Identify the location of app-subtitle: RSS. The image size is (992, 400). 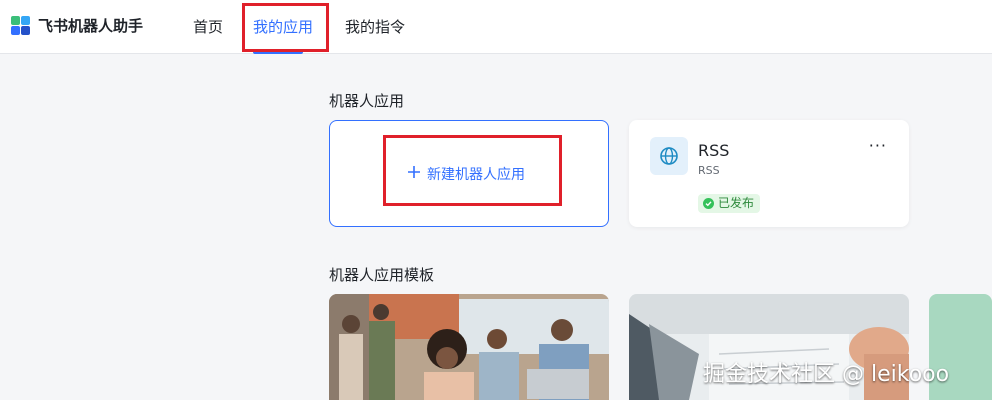
(709, 170).